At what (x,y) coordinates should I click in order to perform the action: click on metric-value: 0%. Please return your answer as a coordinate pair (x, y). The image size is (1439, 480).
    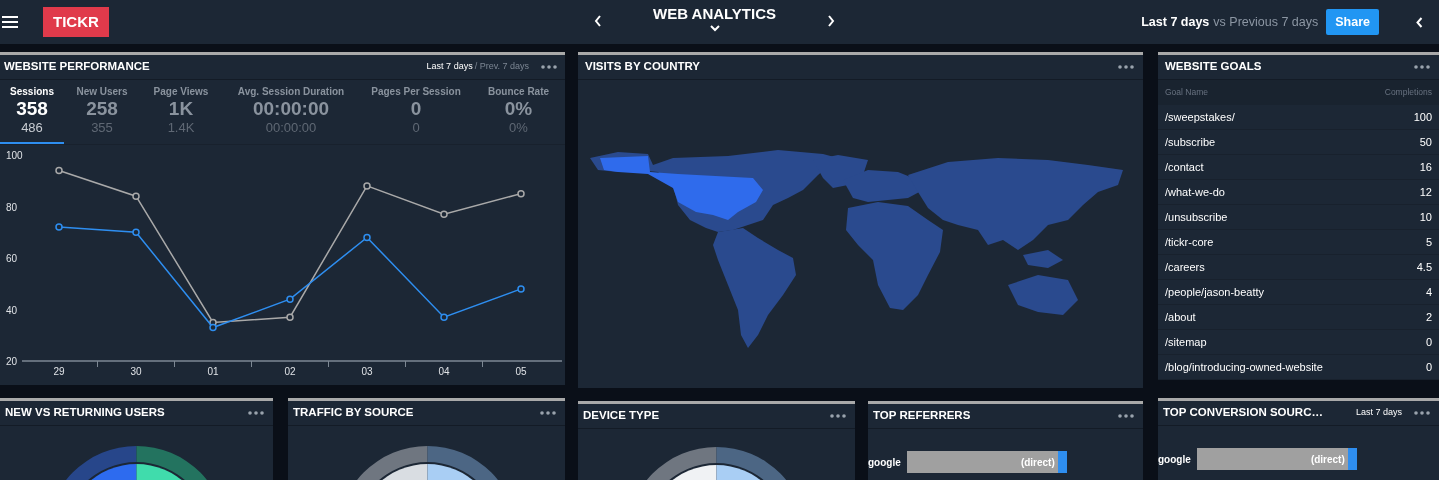
    Looking at the image, I should click on (518, 109).